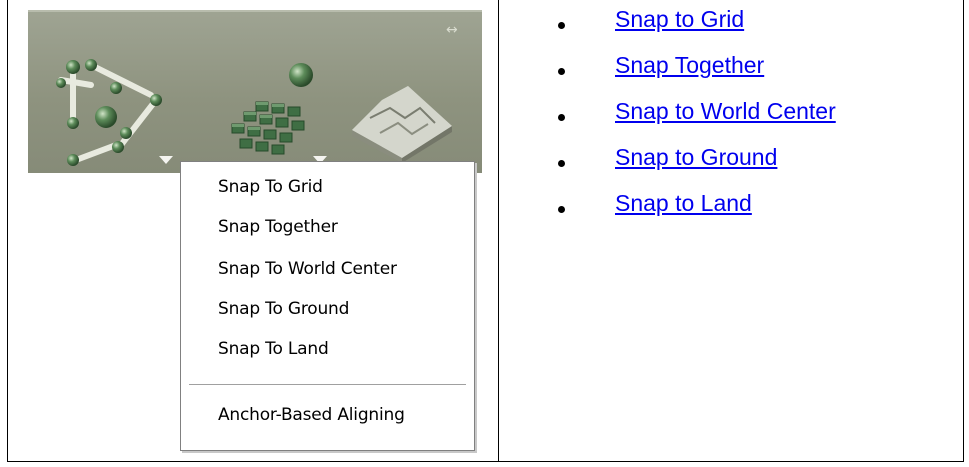  Describe the element at coordinates (452, 30) in the screenshot. I see `resize-arrows-icon: ↔` at that location.